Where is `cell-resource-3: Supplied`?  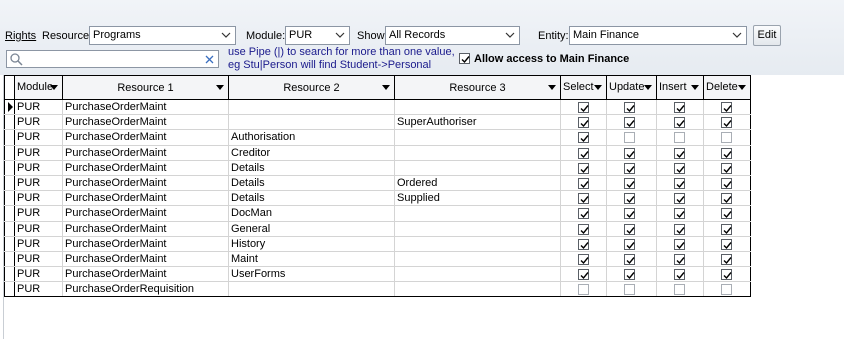 cell-resource-3: Supplied is located at coordinates (477, 198).